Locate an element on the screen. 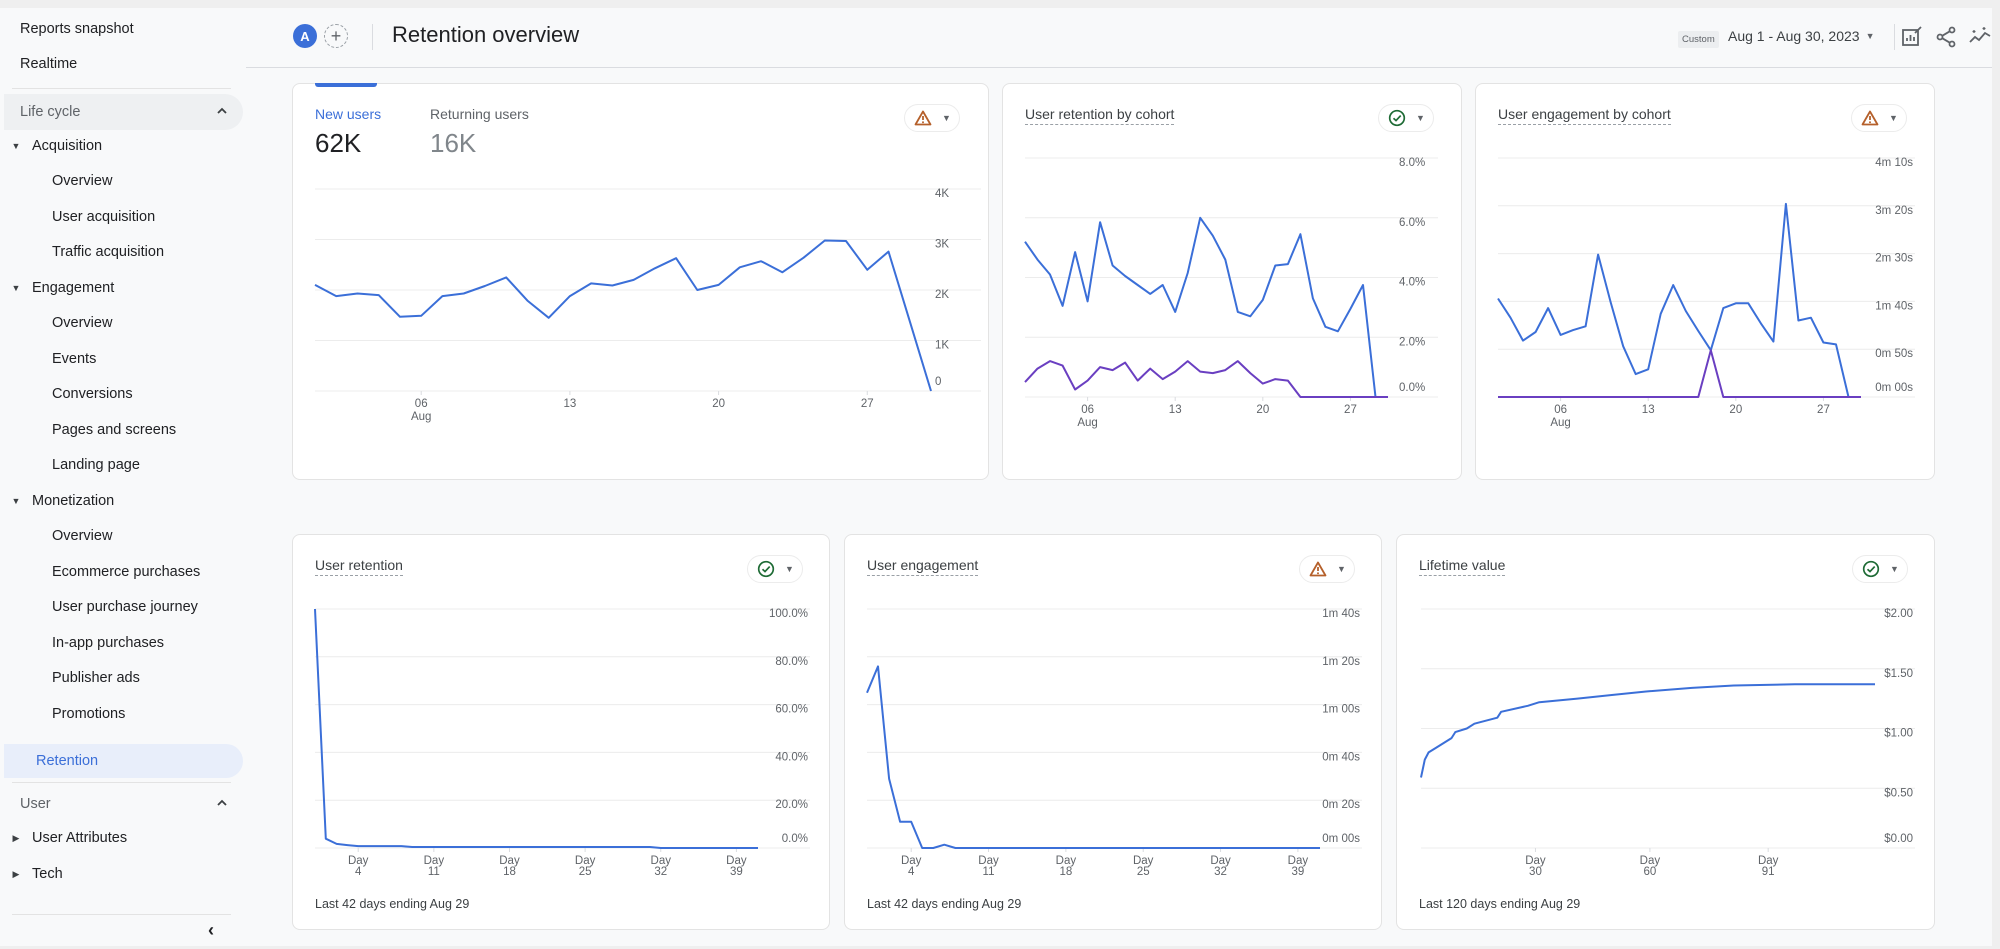  y-tick-label: 1K is located at coordinates (942, 346).